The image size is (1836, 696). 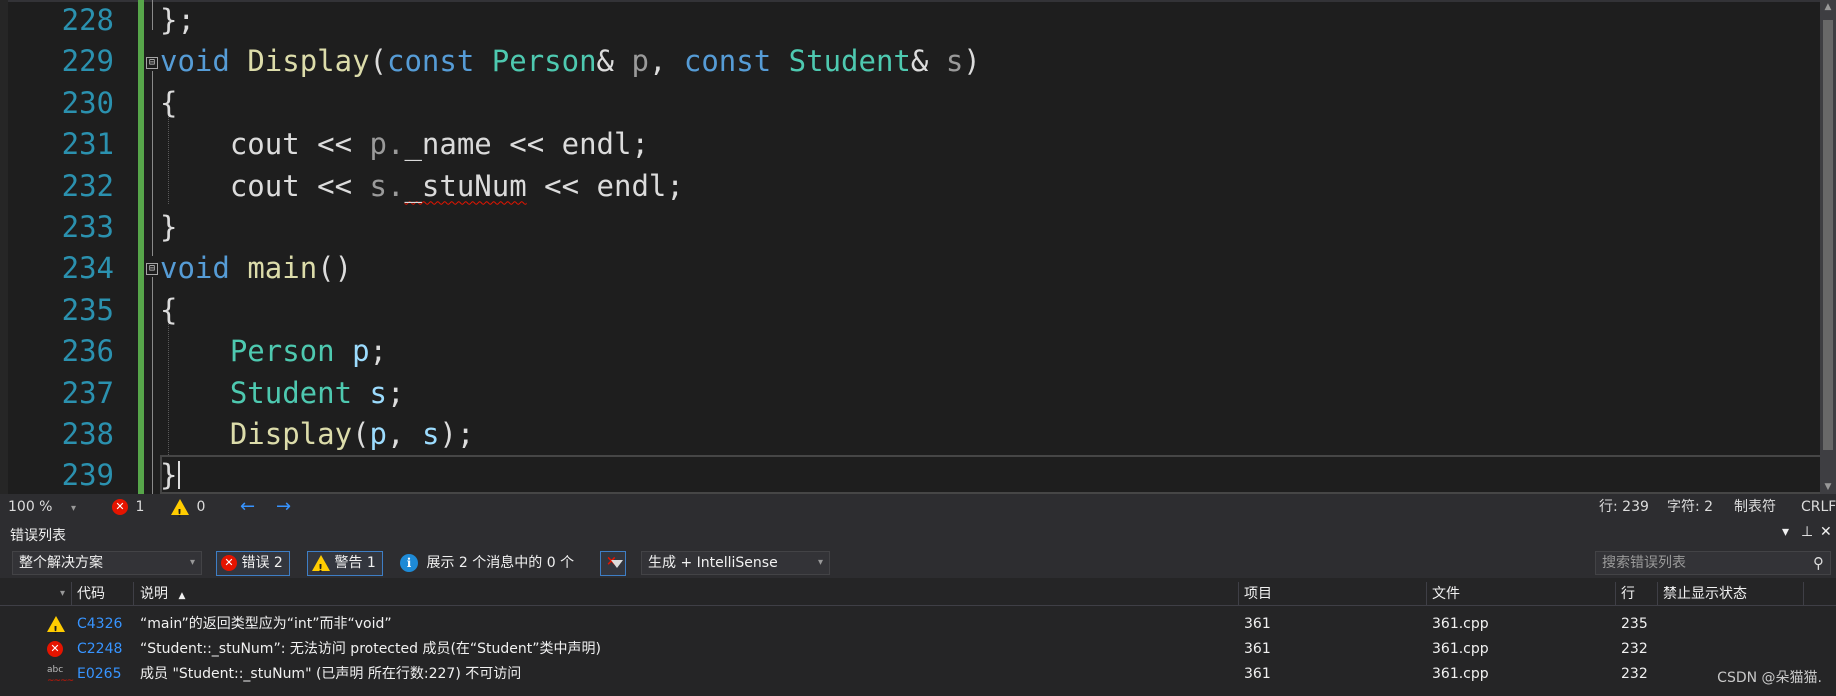 I want to click on vertical-scrollbar: ▲ ▼, so click(x=1828, y=247).